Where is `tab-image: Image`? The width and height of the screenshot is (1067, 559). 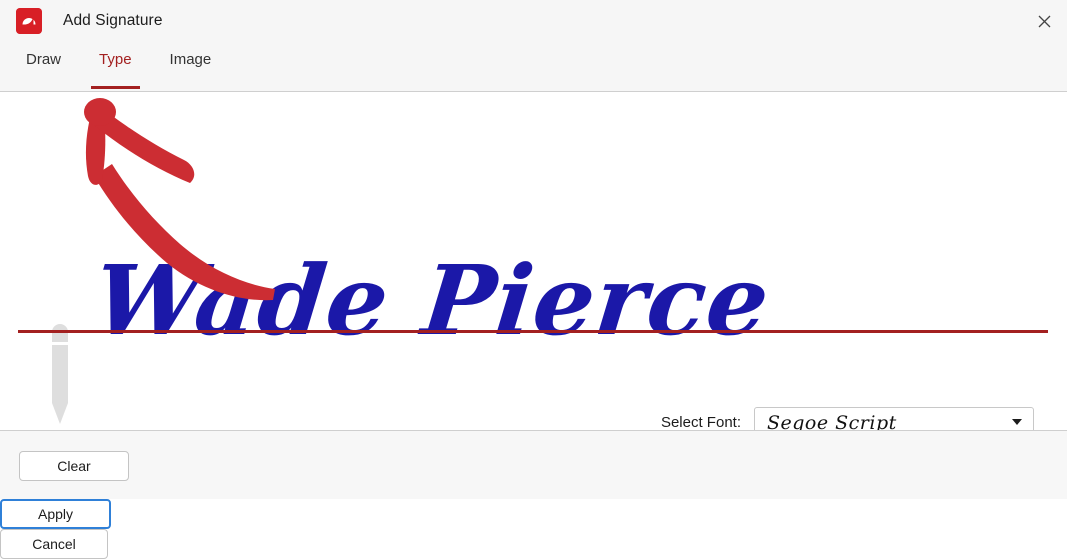 tab-image: Image is located at coordinates (191, 55).